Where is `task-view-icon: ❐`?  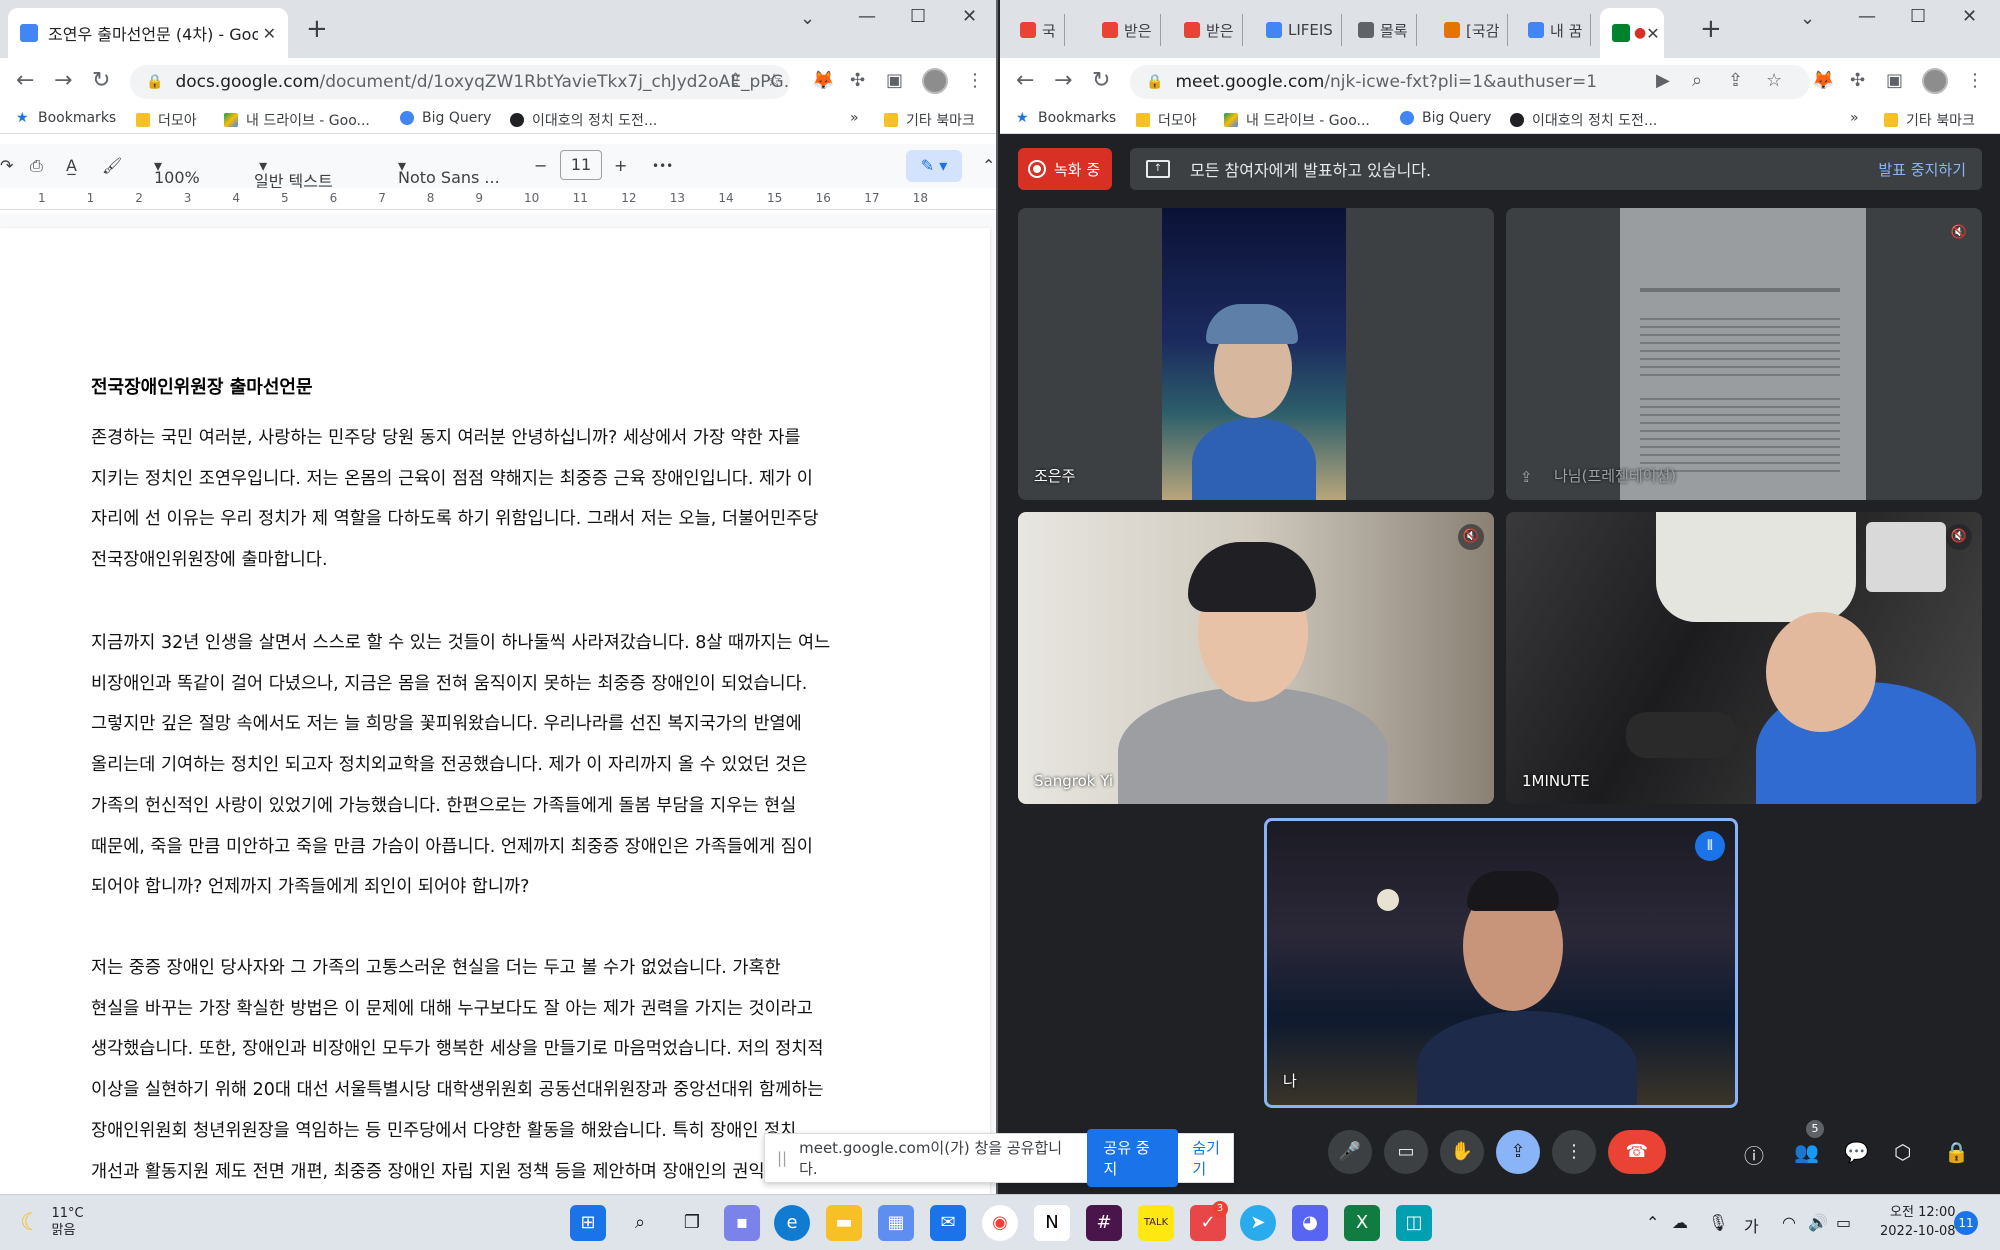 task-view-icon: ❐ is located at coordinates (692, 1223).